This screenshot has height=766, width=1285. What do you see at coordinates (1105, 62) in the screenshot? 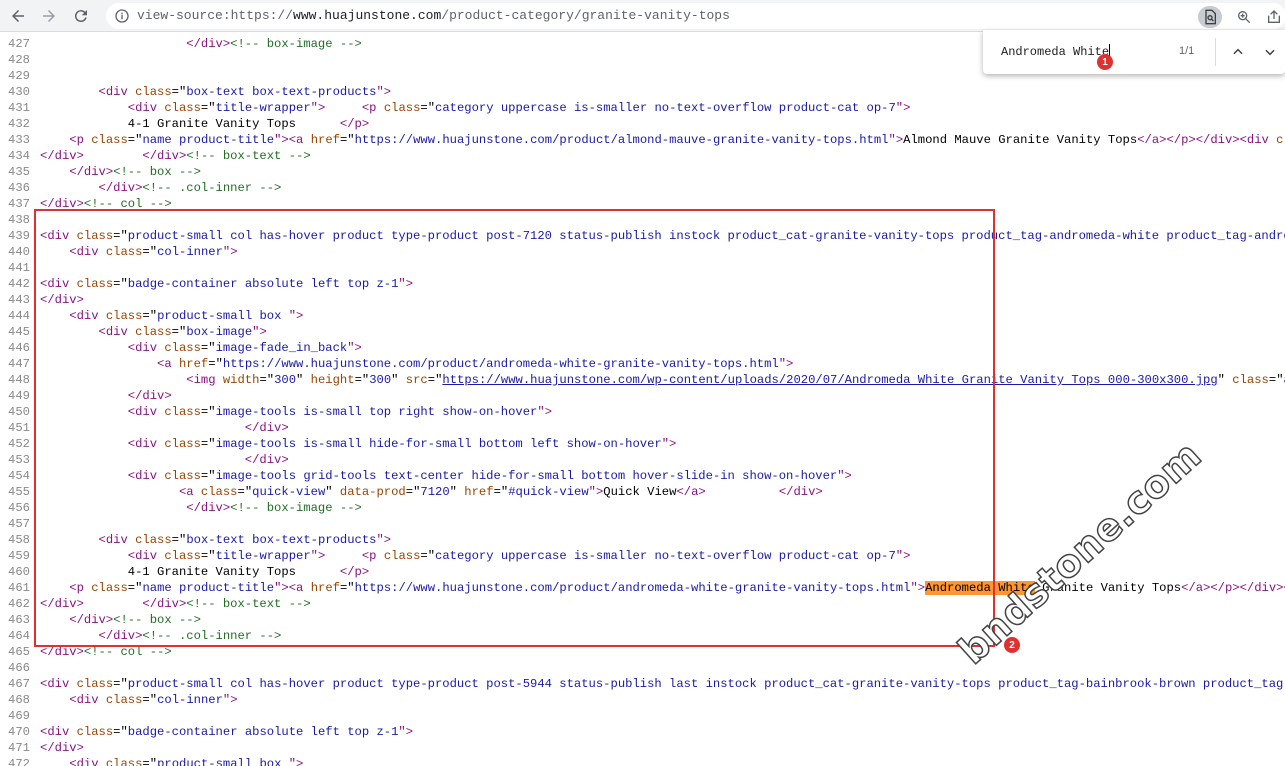
I see `annotation-marker-1: 1` at bounding box center [1105, 62].